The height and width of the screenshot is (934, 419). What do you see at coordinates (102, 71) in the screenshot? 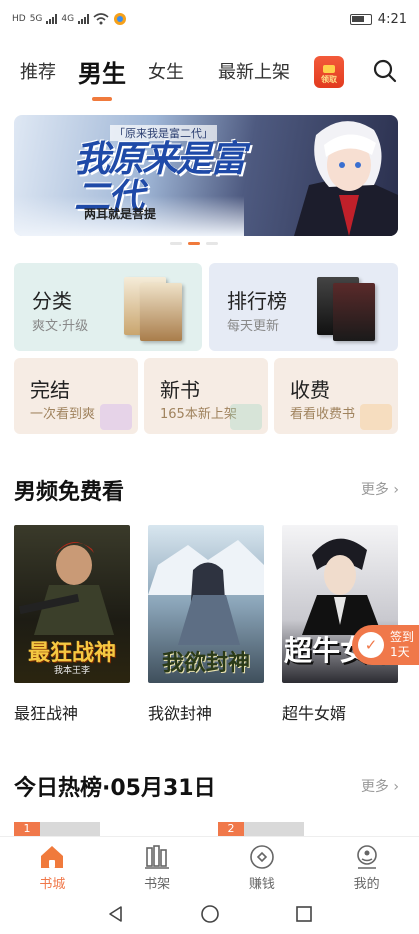
I see `tab-male: 男生` at bounding box center [102, 71].